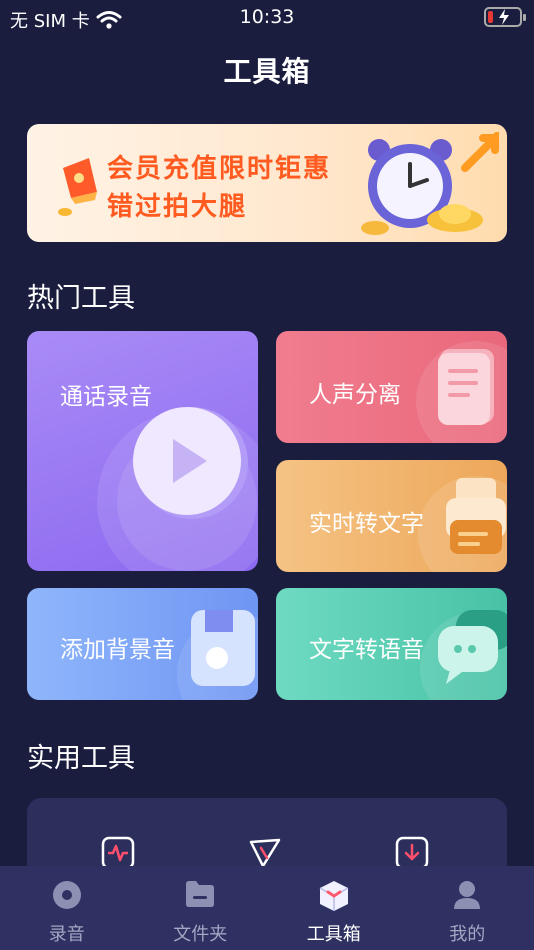 The image size is (534, 950). I want to click on download-icon, so click(412, 853).